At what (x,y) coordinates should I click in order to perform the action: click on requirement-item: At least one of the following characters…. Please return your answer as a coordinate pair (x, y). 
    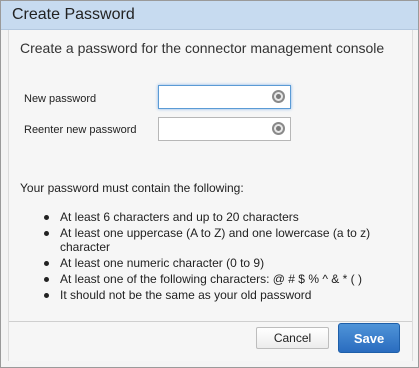
    Looking at the image, I should click on (222, 279).